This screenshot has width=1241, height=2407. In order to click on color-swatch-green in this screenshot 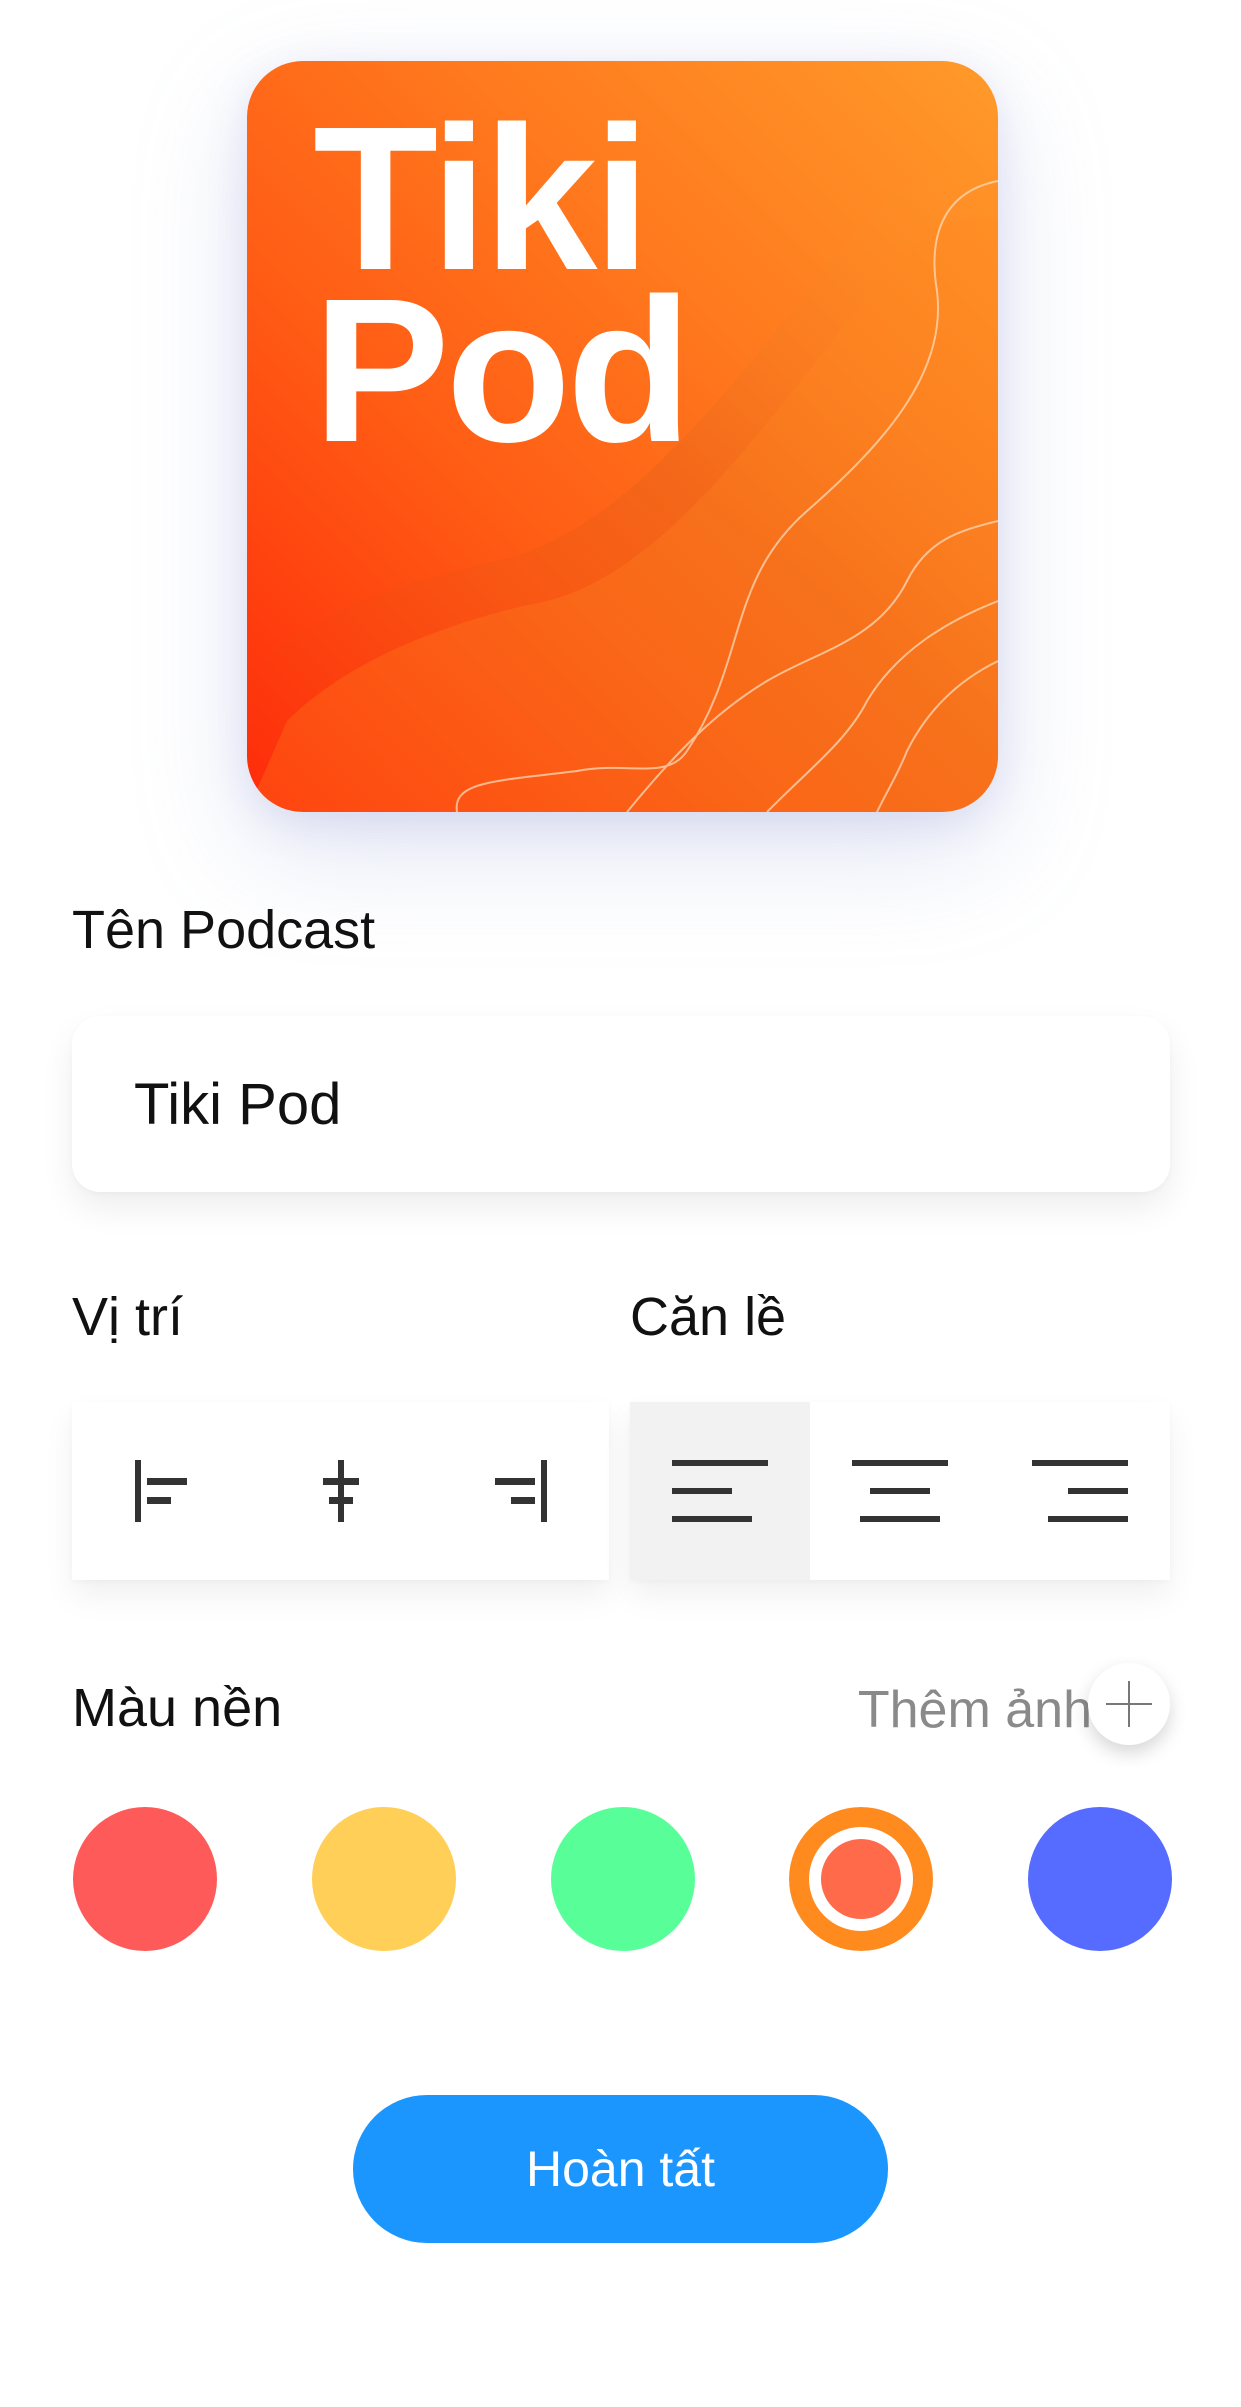, I will do `click(623, 1879)`.